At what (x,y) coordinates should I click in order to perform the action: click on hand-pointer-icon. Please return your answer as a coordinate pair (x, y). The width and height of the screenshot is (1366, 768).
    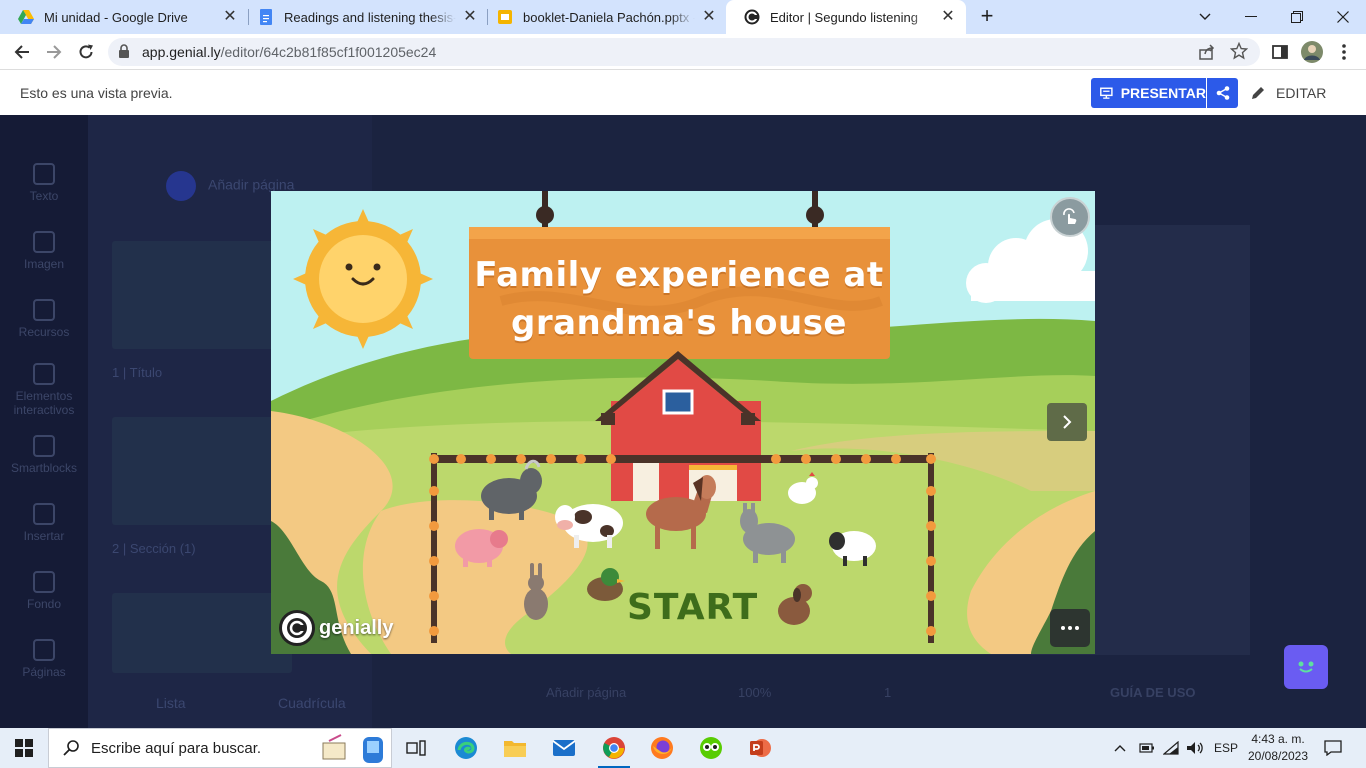
    Looking at the image, I should click on (1070, 216).